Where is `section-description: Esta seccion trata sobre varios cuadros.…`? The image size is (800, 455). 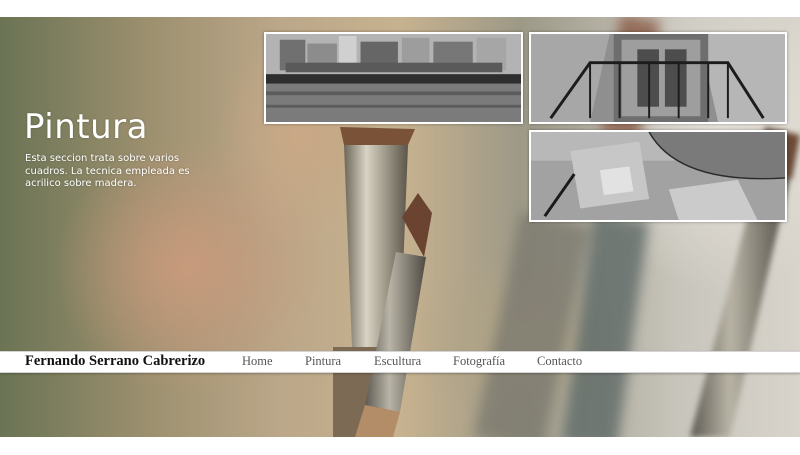 section-description: Esta seccion trata sobre varios cuadros.… is located at coordinates (107, 171).